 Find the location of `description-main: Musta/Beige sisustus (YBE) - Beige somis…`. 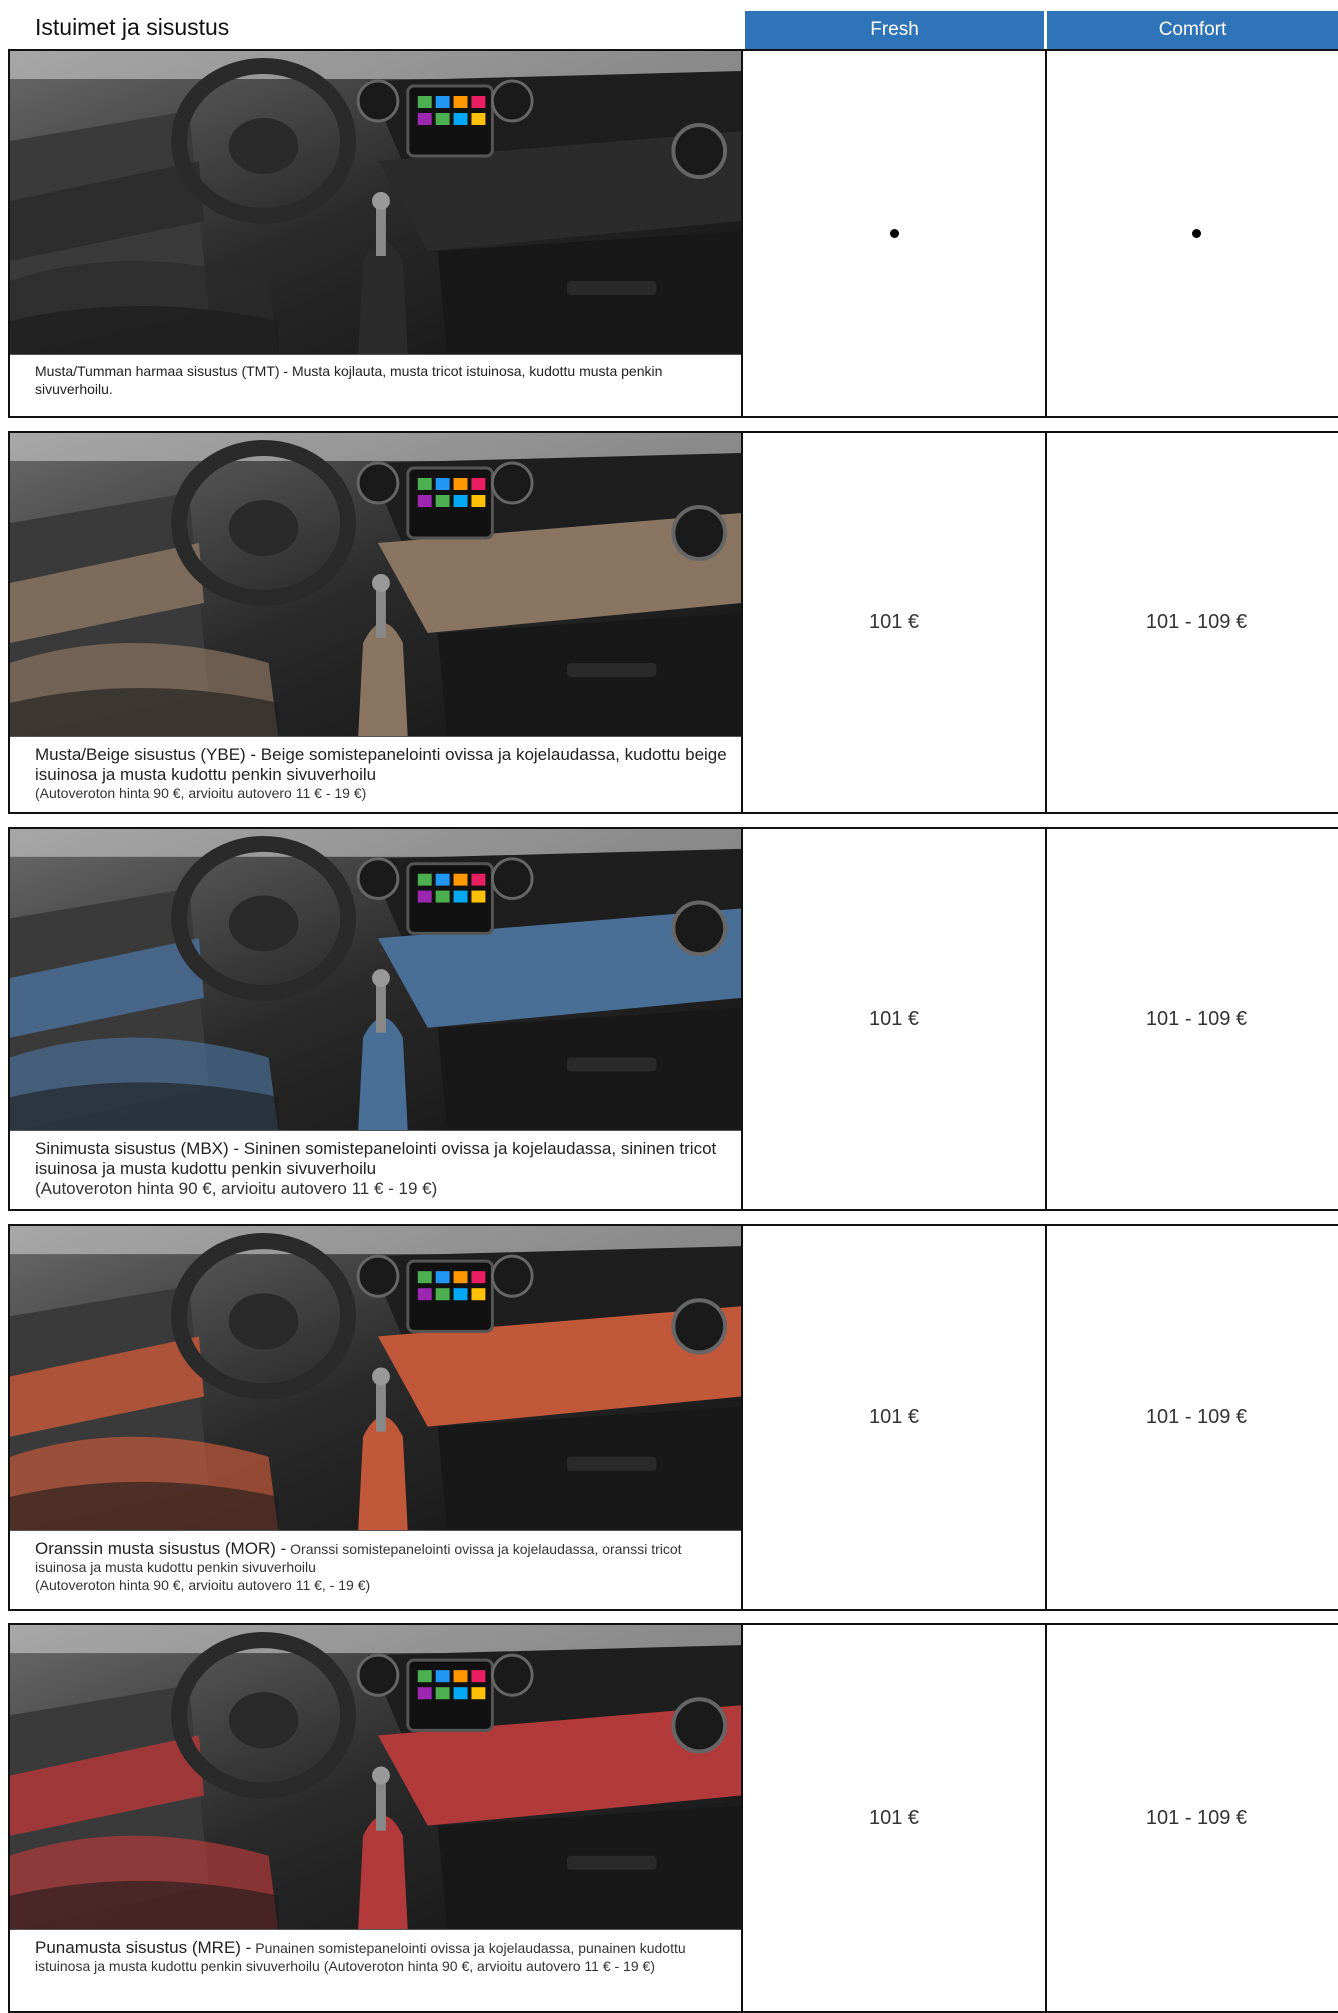

description-main: Musta/Beige sisustus (YBE) - Beige somis… is located at coordinates (381, 764).